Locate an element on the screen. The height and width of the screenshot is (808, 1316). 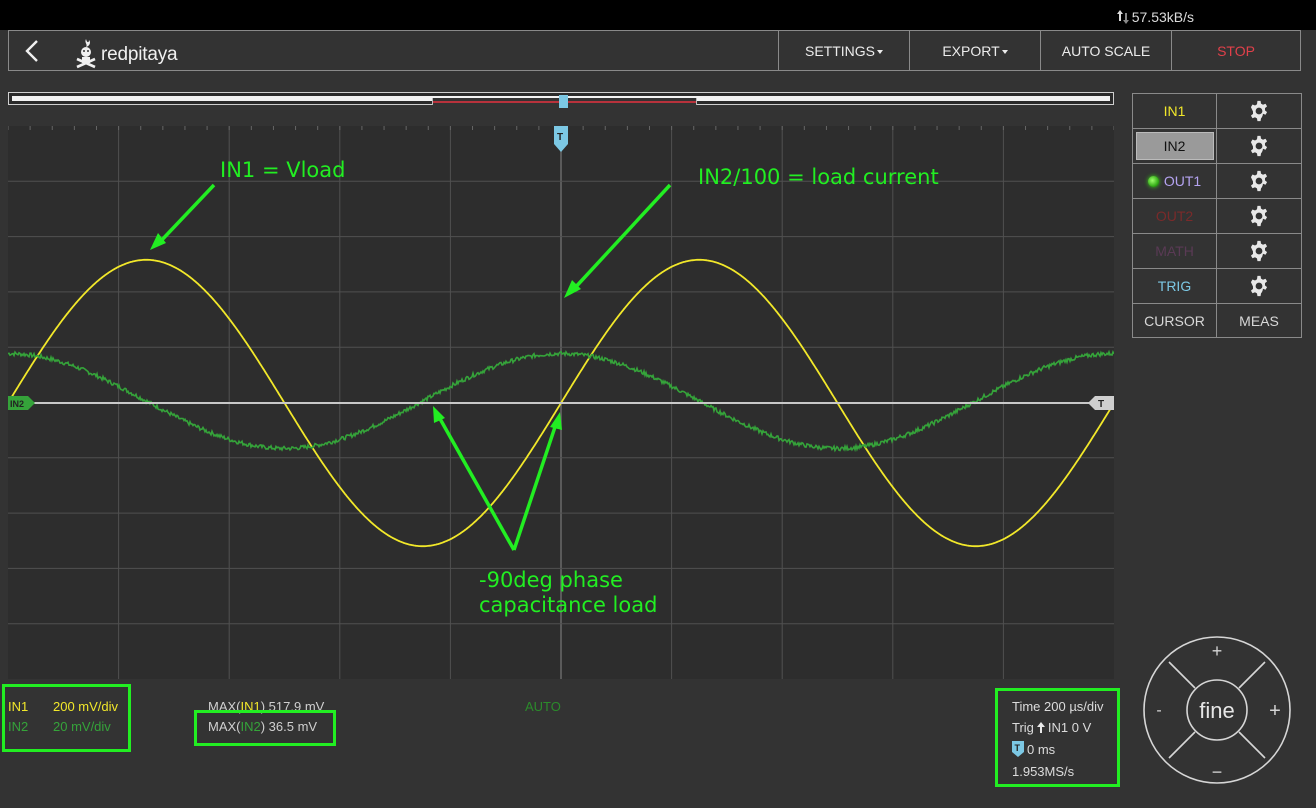
stop-label: STOP is located at coordinates (1236, 50).